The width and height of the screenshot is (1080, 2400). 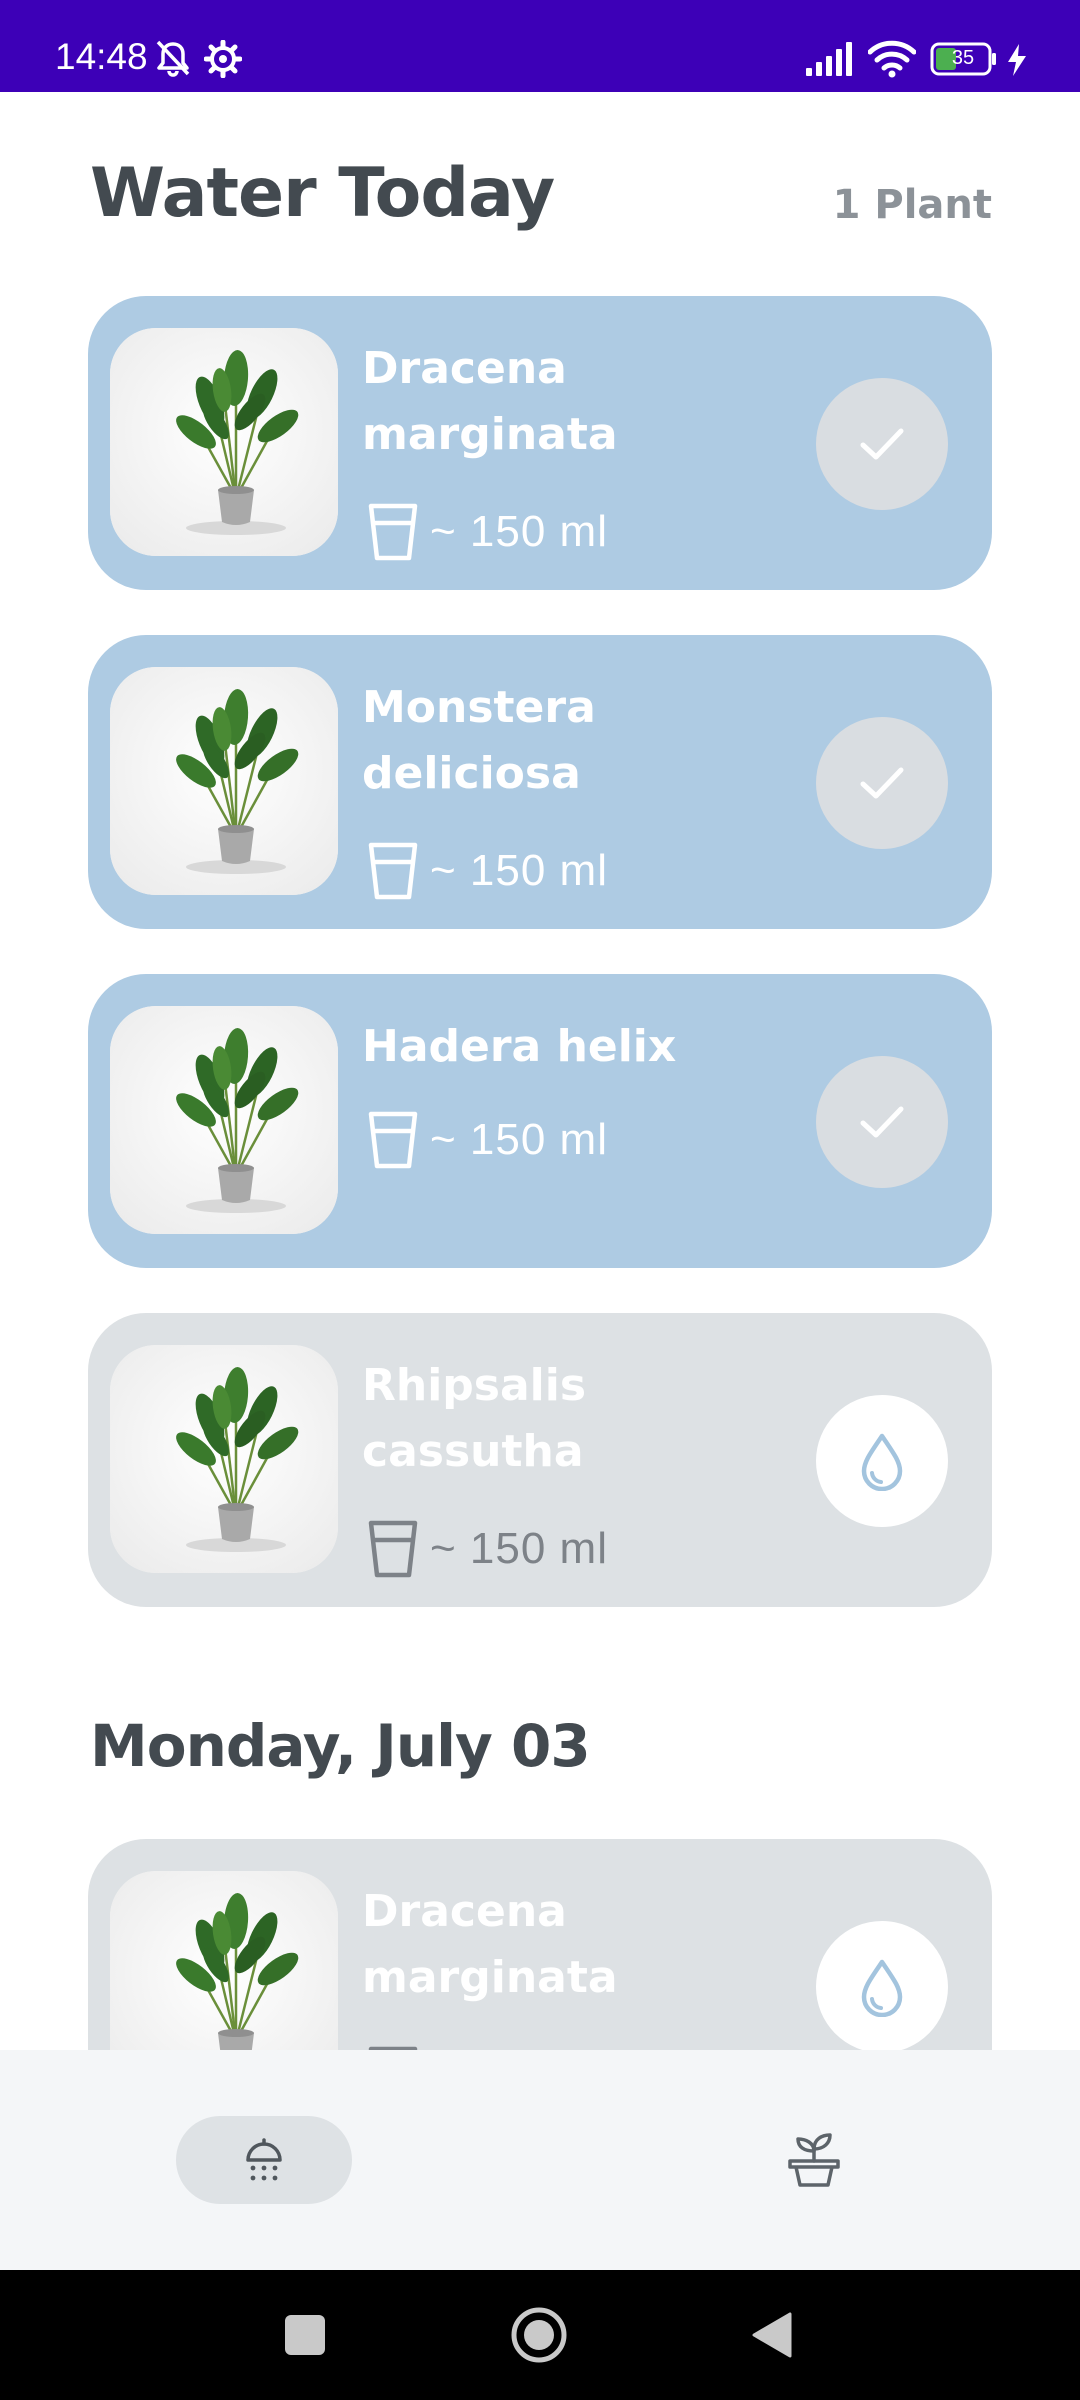 I want to click on battery-icon: 35, so click(x=964, y=59).